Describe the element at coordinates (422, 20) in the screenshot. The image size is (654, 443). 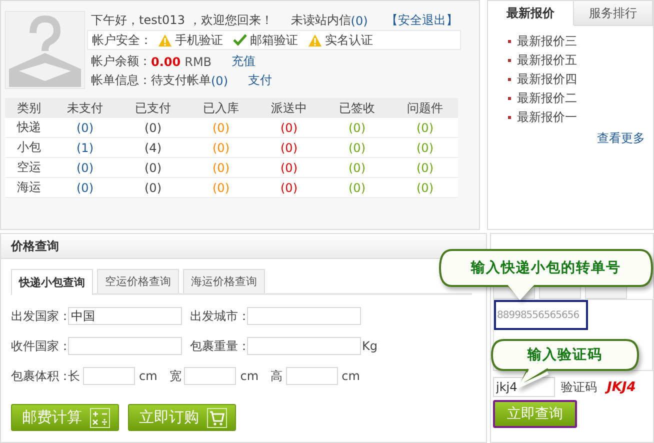
I see `logout-link: 【安全退出】` at that location.